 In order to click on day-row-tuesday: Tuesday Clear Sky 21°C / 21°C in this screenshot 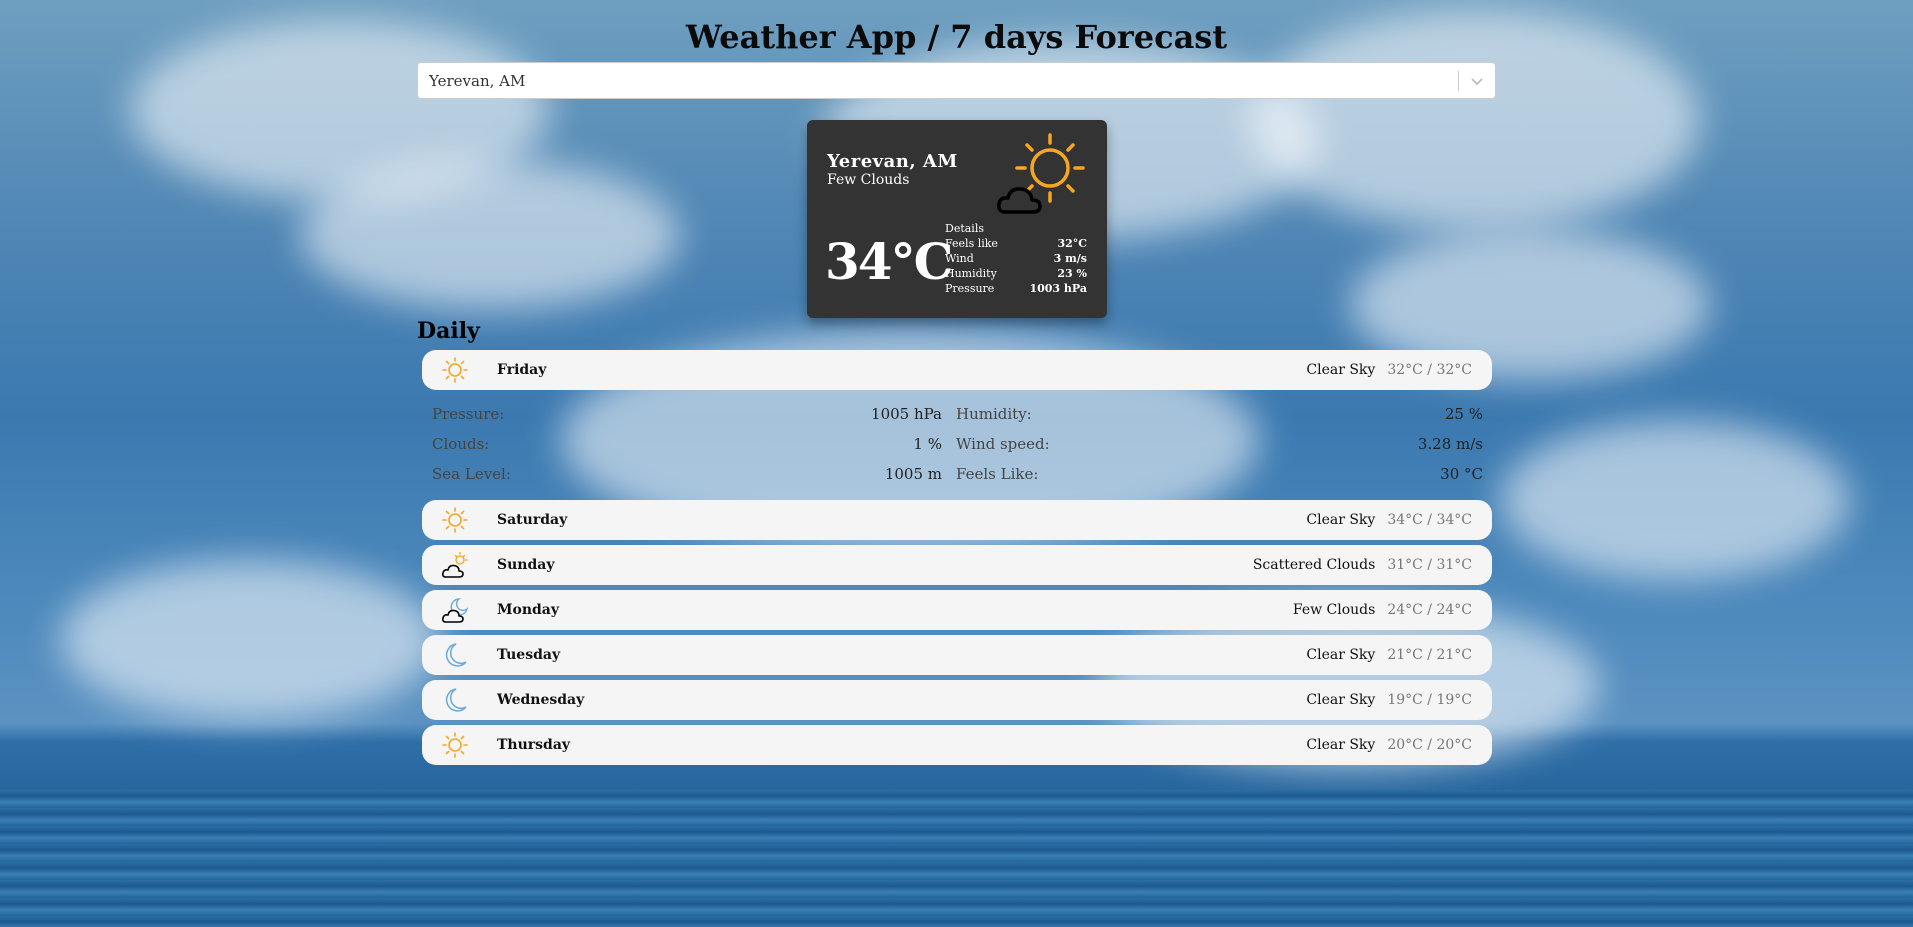, I will do `click(957, 655)`.